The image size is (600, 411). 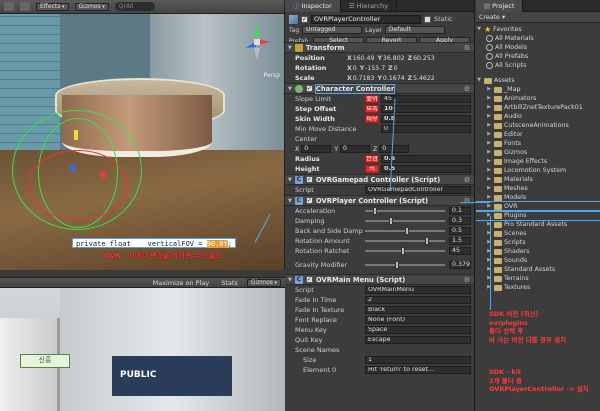 What do you see at coordinates (538, 260) in the screenshot?
I see `folder-item: ▶ Sounds` at bounding box center [538, 260].